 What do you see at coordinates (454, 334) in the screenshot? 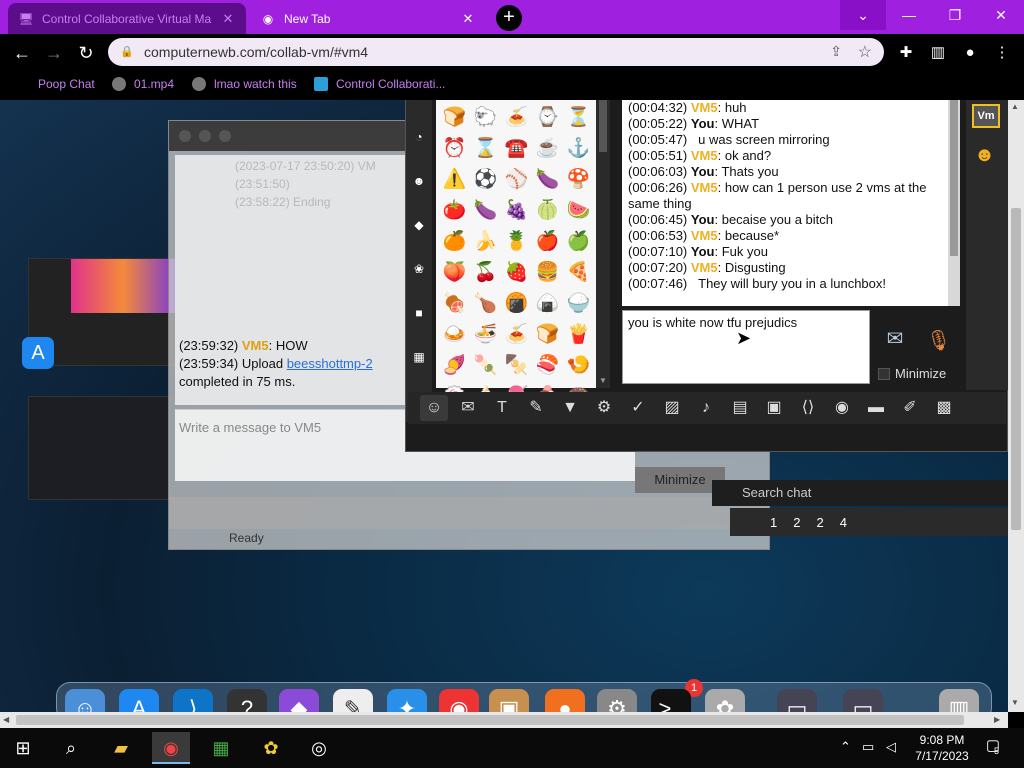
I see `emoji-cell: 🍛` at bounding box center [454, 334].